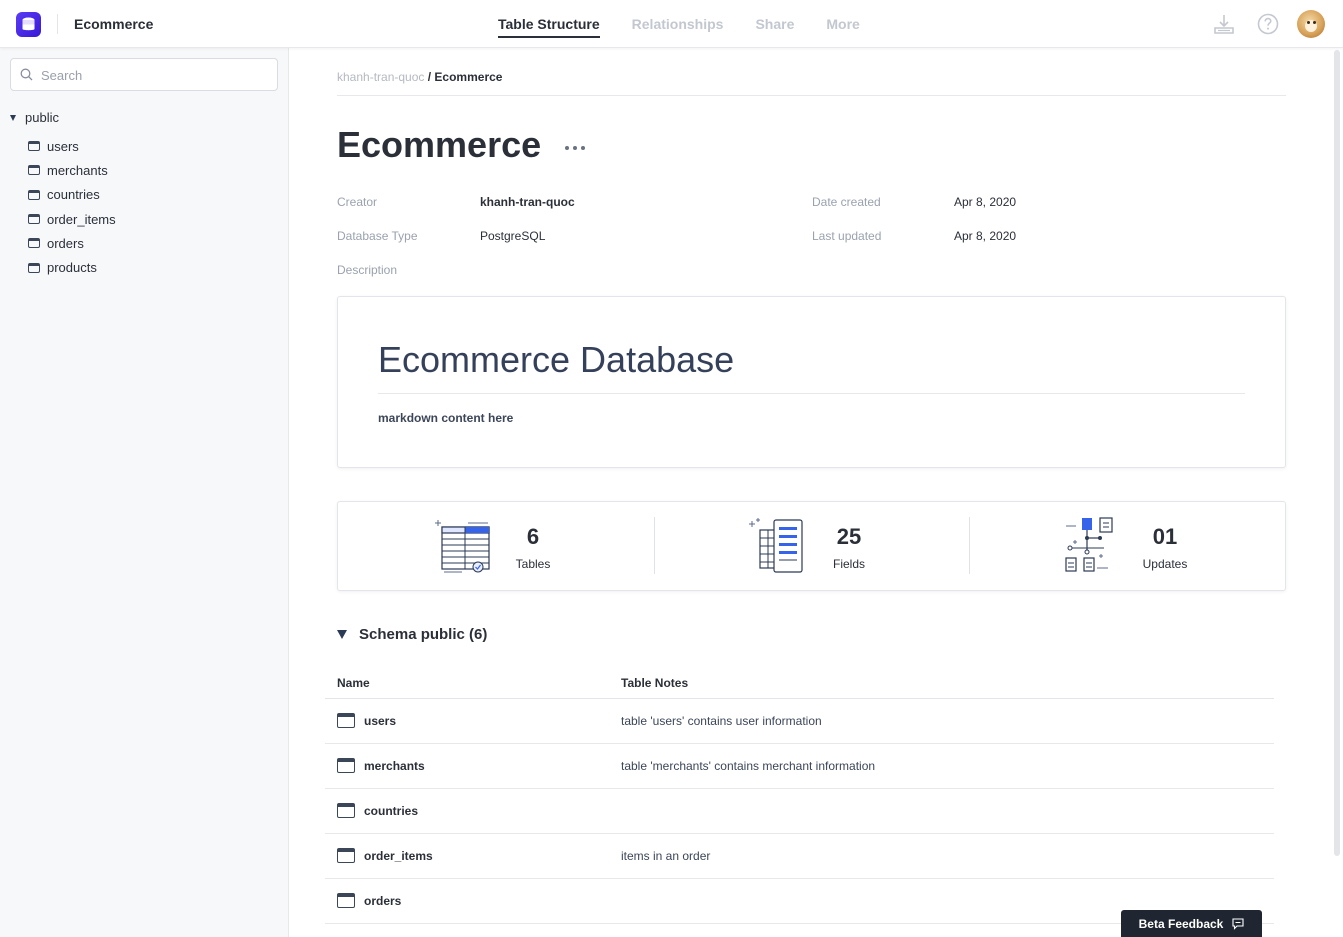 The height and width of the screenshot is (937, 1343). Describe the element at coordinates (72, 146) in the screenshot. I see `sidebar-item-users: users` at that location.